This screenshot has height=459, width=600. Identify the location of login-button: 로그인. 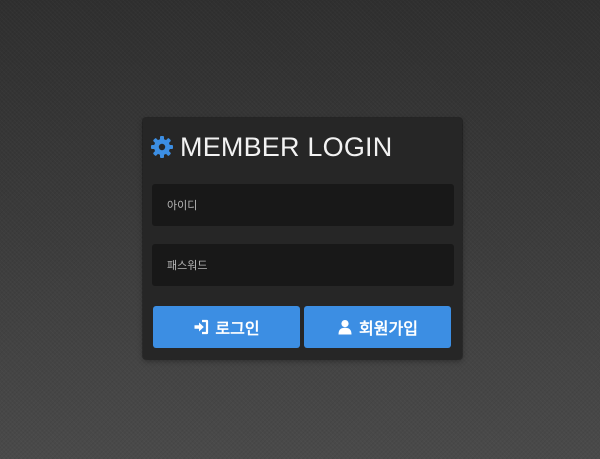
(226, 327).